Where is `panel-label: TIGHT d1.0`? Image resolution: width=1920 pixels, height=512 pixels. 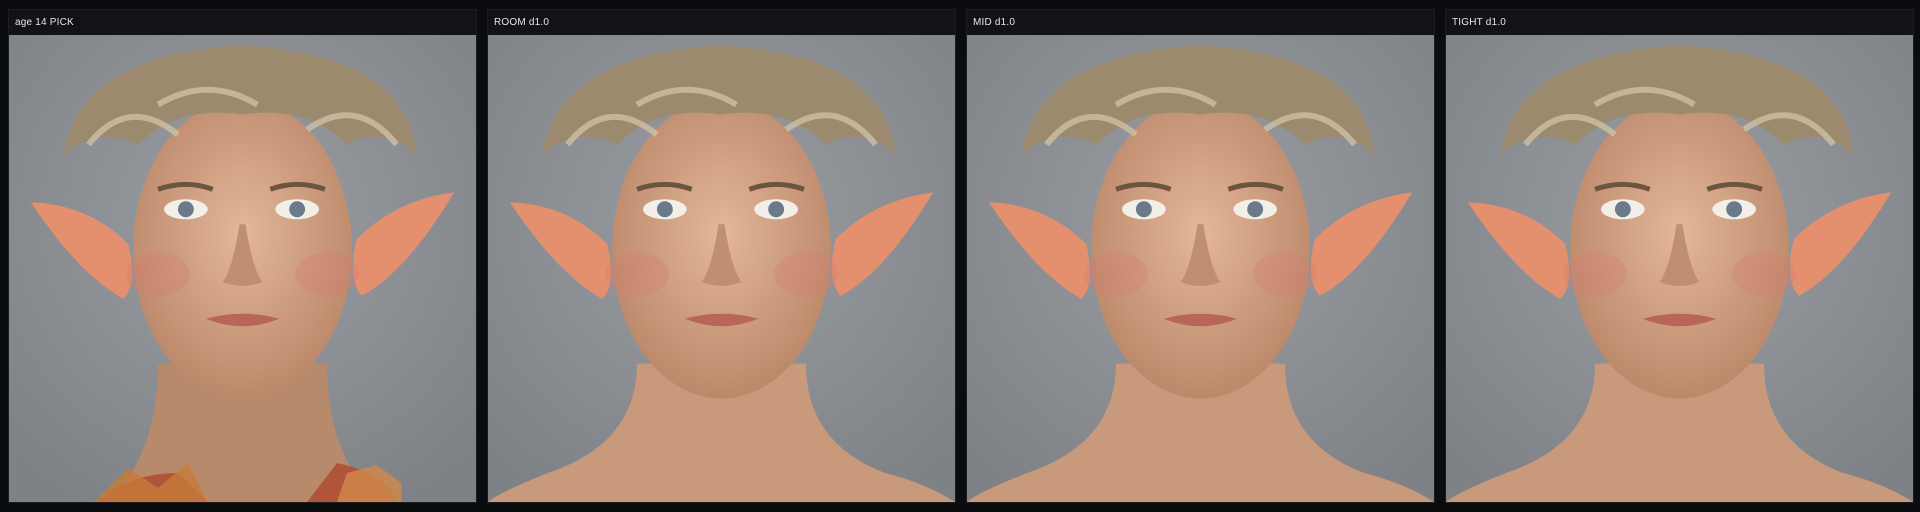 panel-label: TIGHT d1.0 is located at coordinates (1679, 22).